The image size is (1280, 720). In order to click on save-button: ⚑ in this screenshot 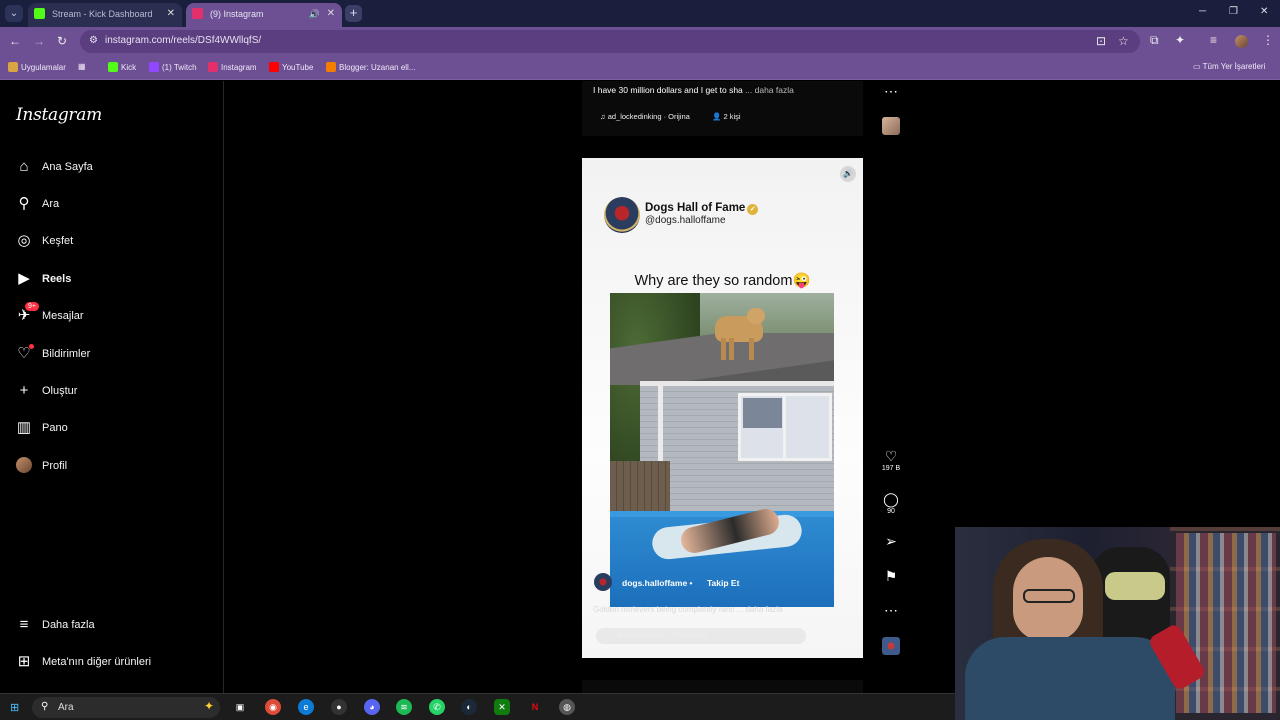, I will do `click(891, 576)`.